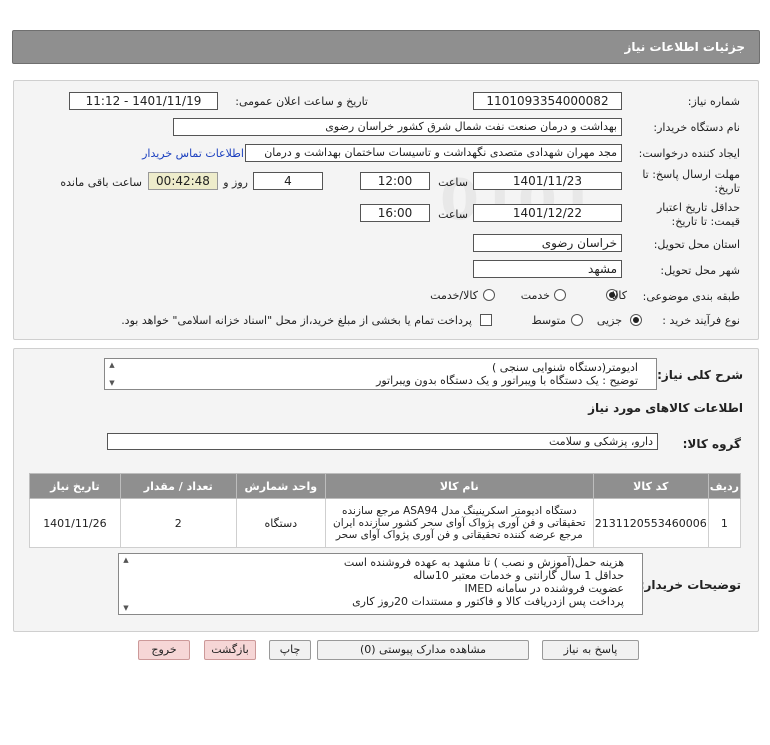 The width and height of the screenshot is (770, 745). Describe the element at coordinates (395, 213) in the screenshot. I see `validity-time-field: 16:00` at that location.